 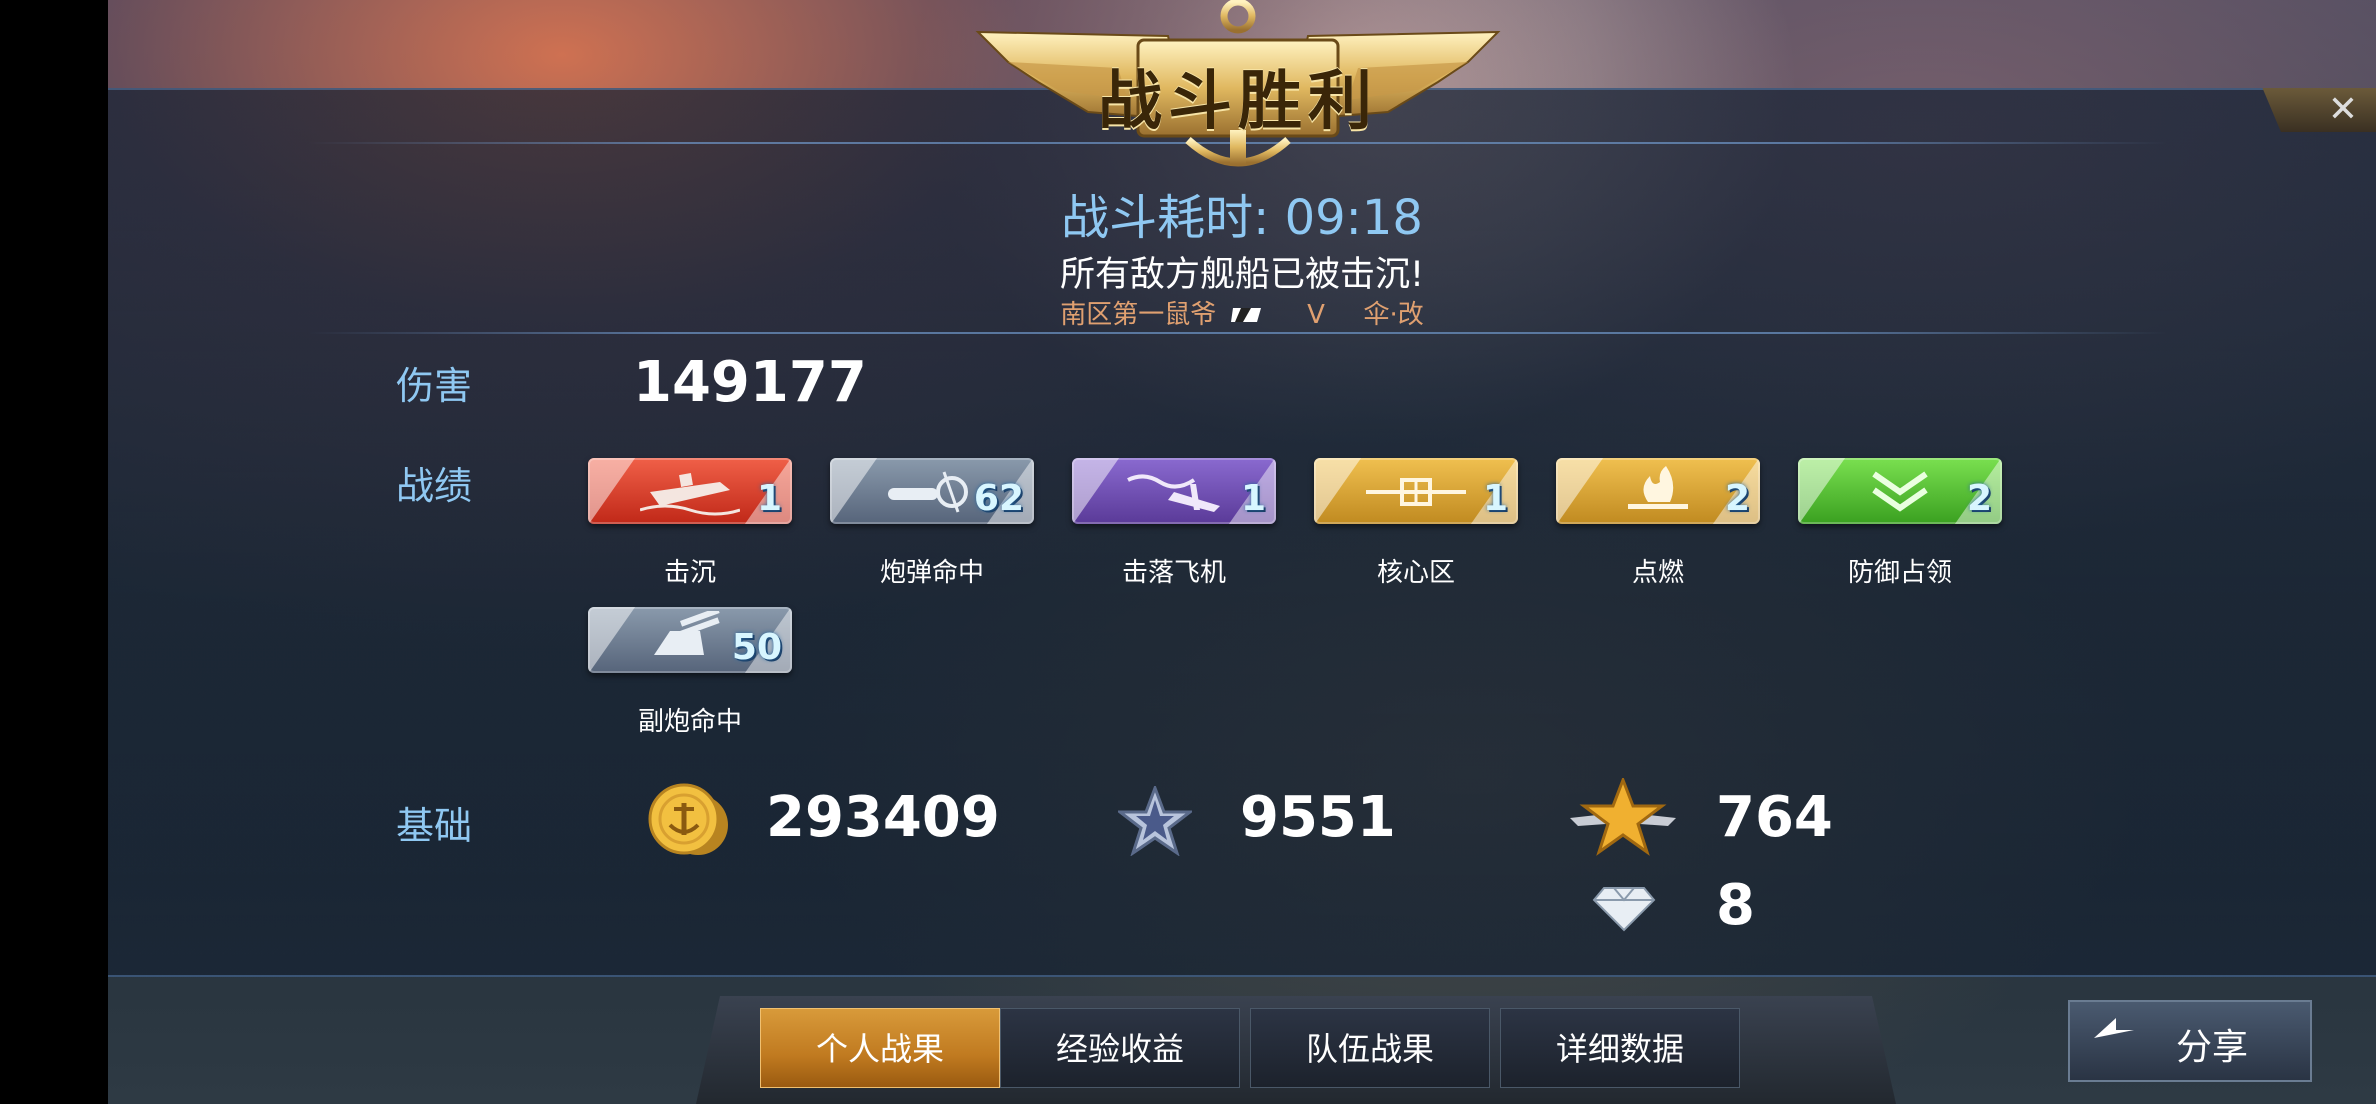 What do you see at coordinates (1393, 315) in the screenshot?
I see `ship-name: 伞·改` at bounding box center [1393, 315].